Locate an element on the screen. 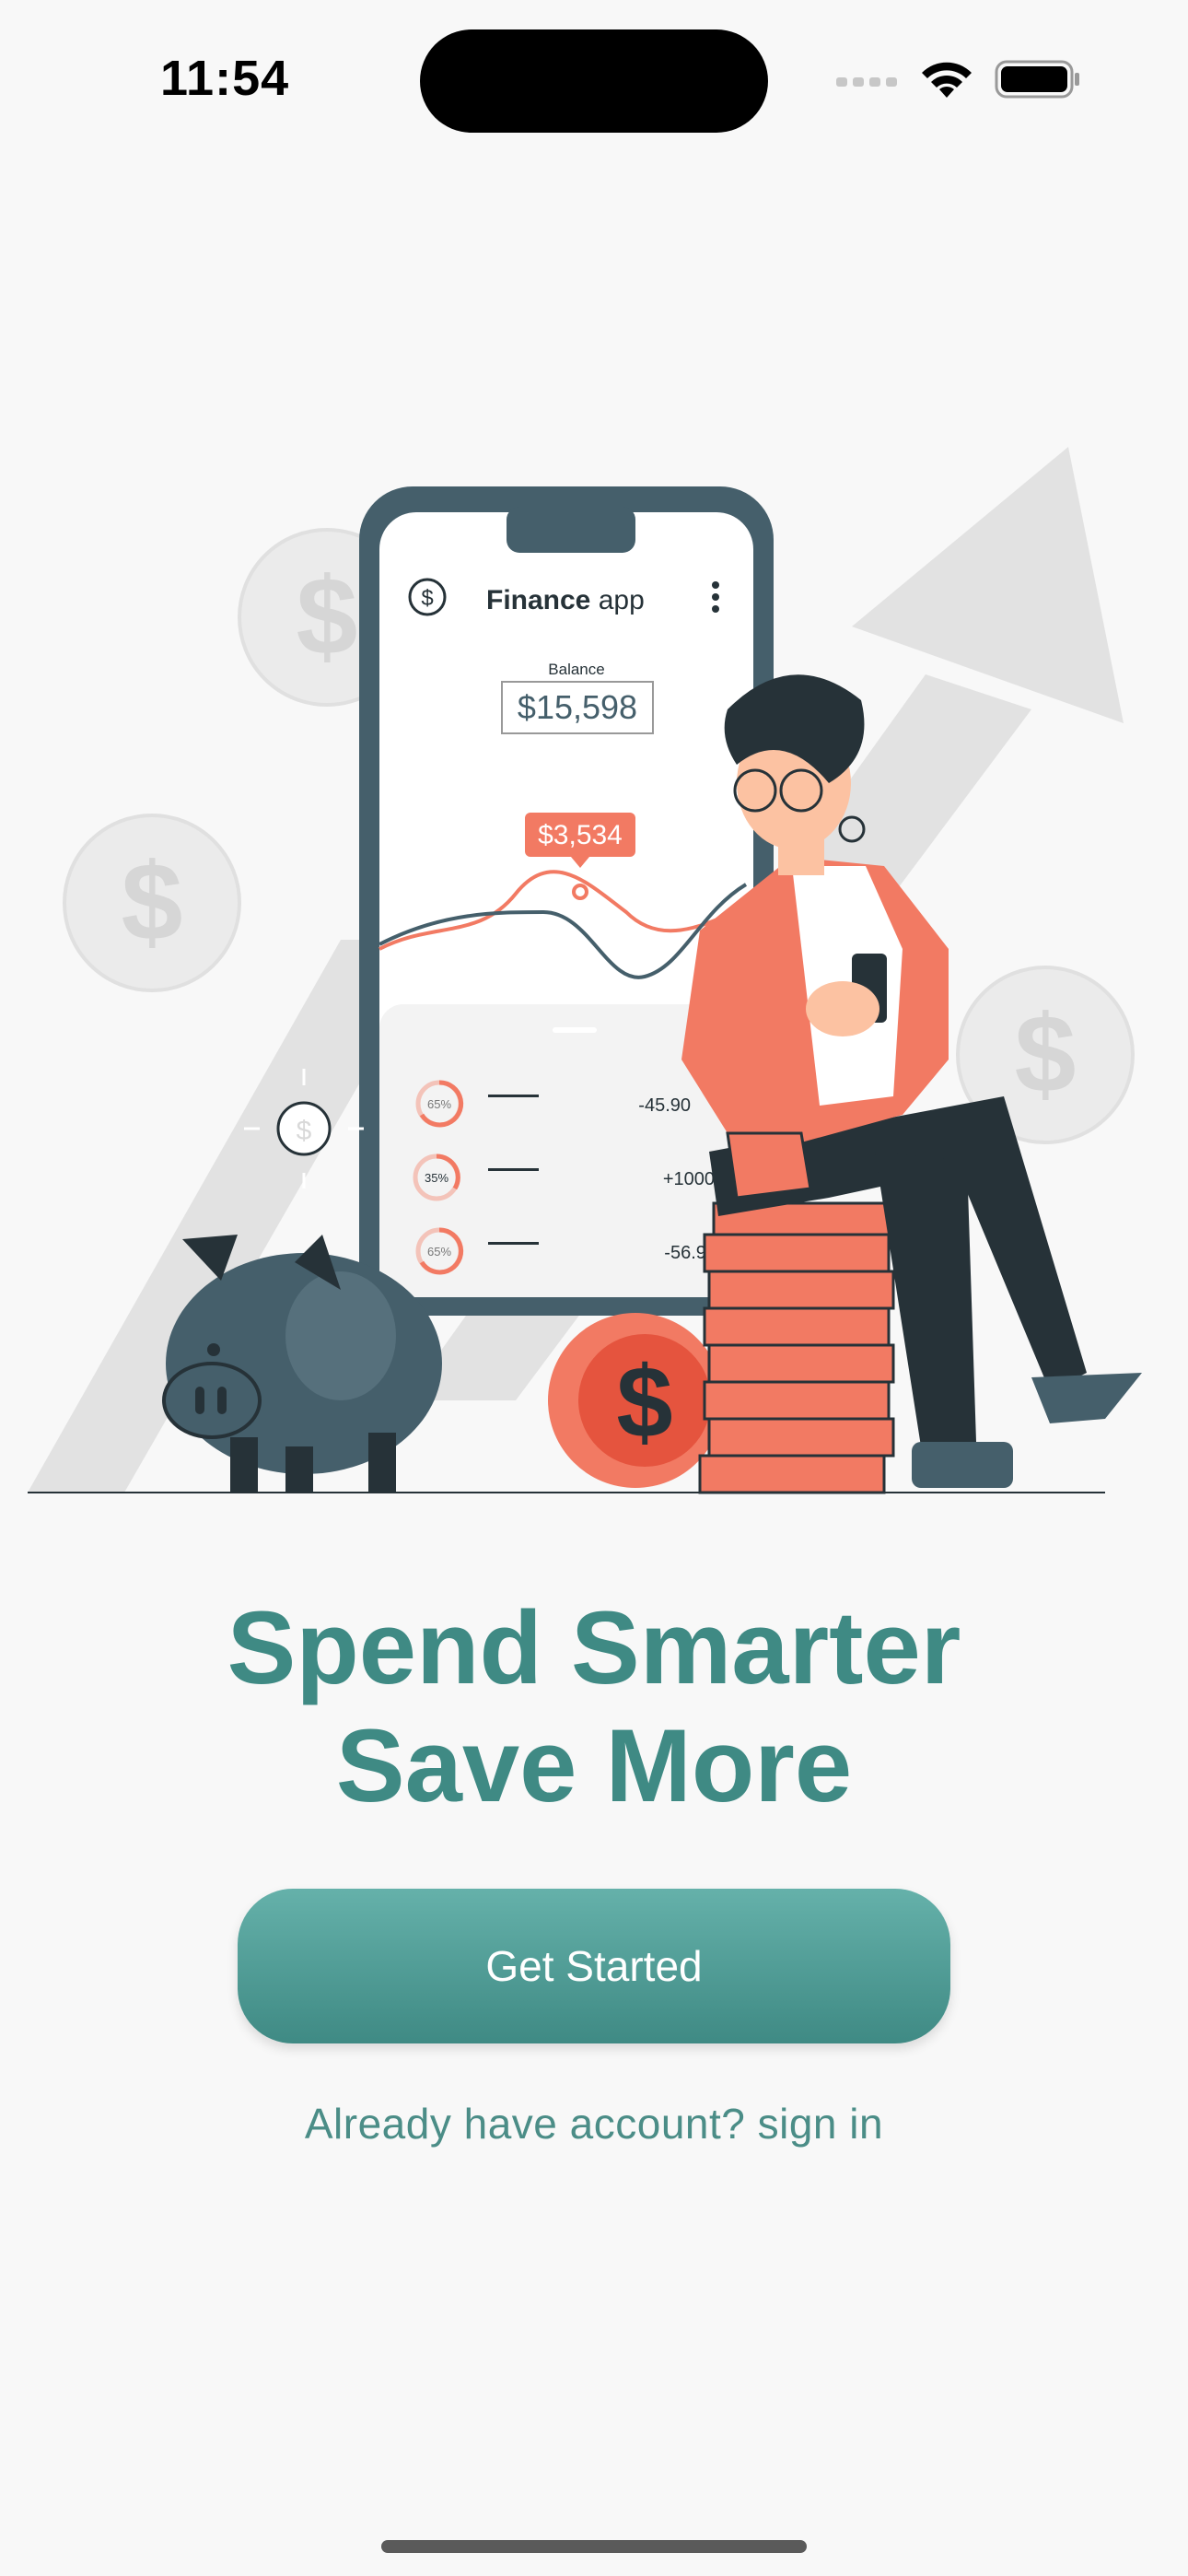 This screenshot has height=2576, width=1188. status-time: 11:54 is located at coordinates (225, 78).